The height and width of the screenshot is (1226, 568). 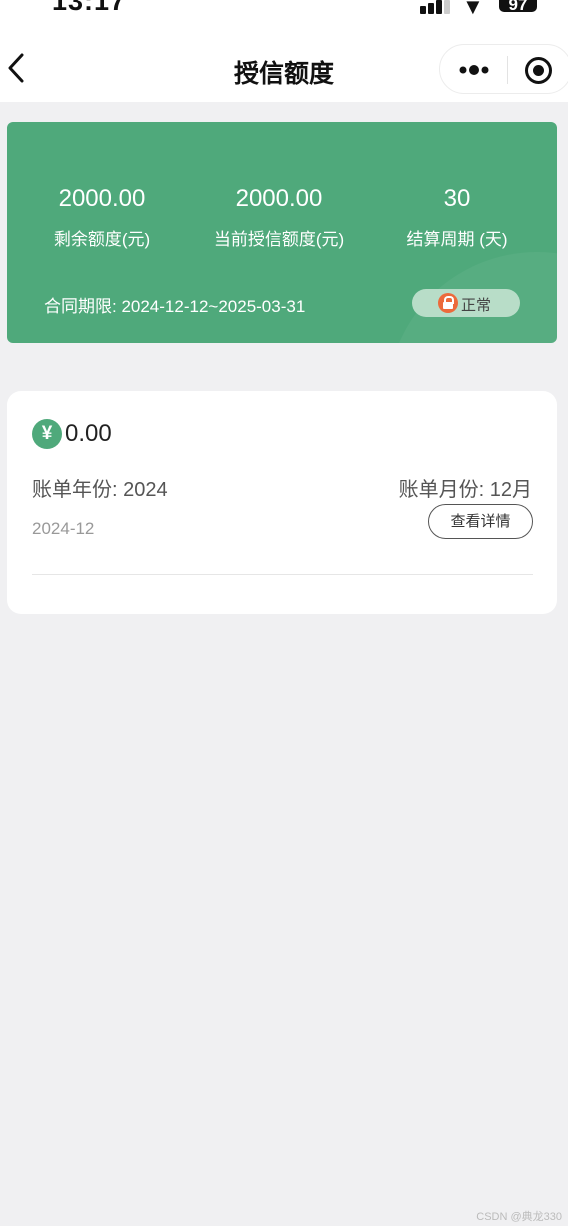 I want to click on nav-bar: 授信额度, so click(x=284, y=62).